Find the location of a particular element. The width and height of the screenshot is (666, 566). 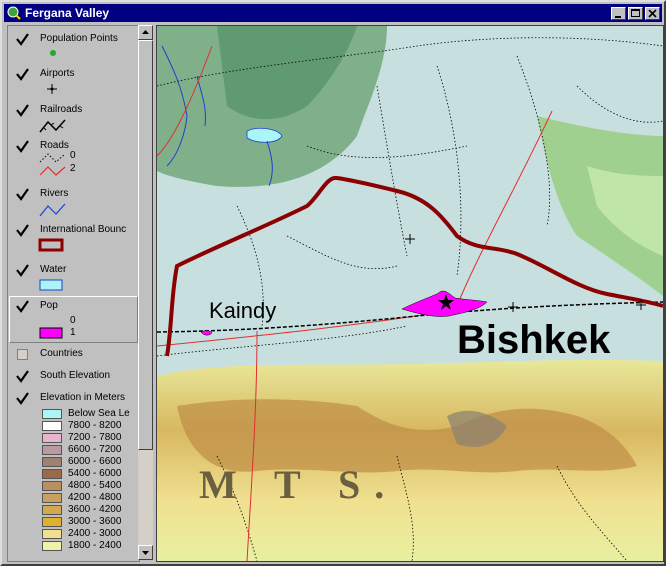

arrow-down-icon is located at coordinates (145, 553).